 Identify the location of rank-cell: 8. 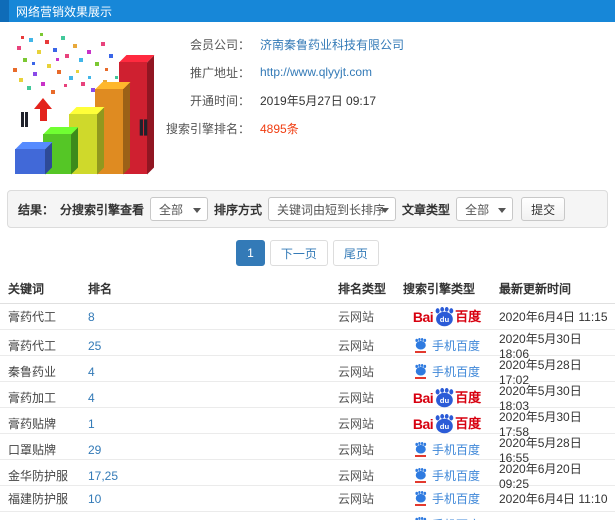
(213, 317).